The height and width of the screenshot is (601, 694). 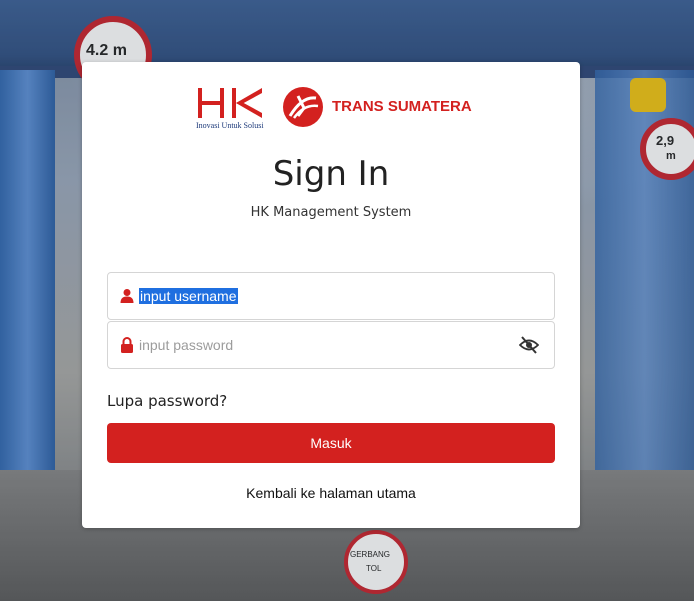 What do you see at coordinates (331, 443) in the screenshot?
I see `login-button: Masuk` at bounding box center [331, 443].